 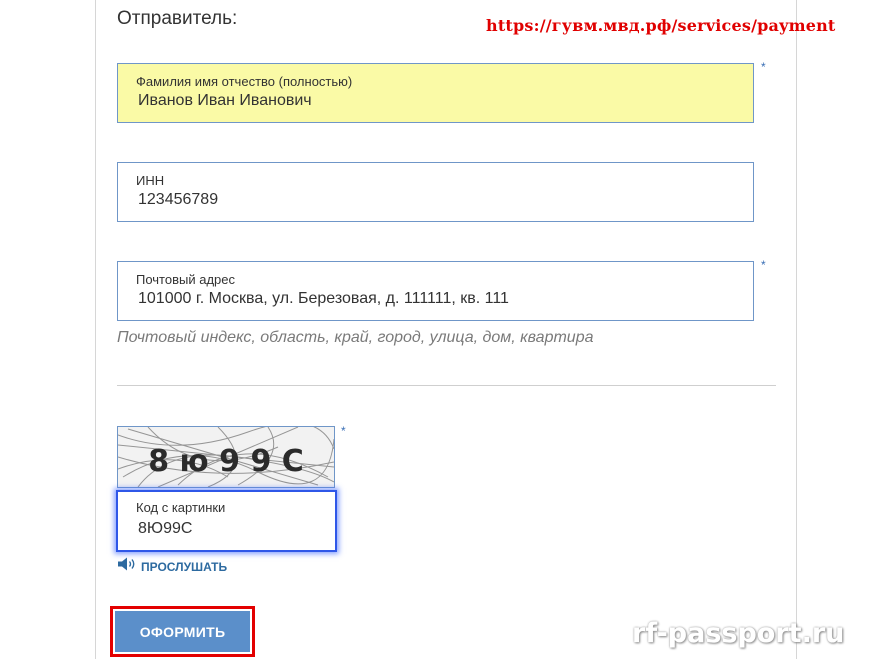 What do you see at coordinates (185, 279) in the screenshot?
I see `address-label: Почтовый адрес` at bounding box center [185, 279].